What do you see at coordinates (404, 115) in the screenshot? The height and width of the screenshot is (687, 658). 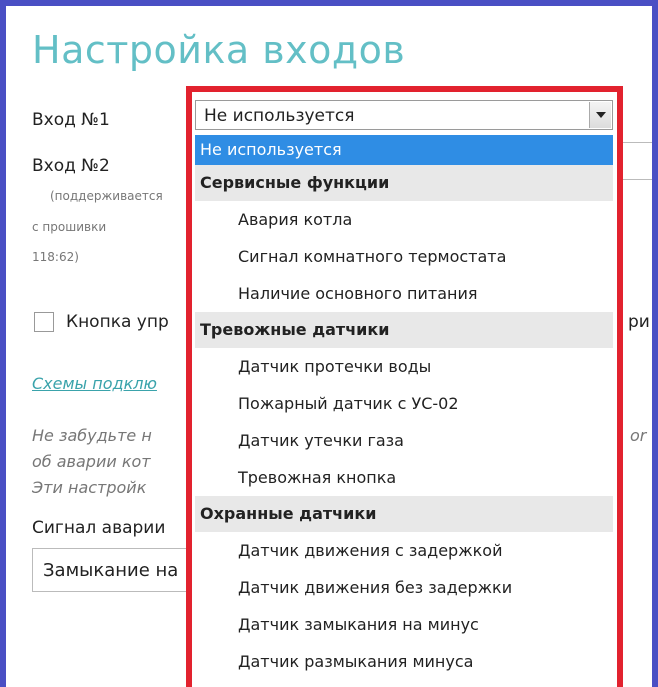 I see `input1-select: Не используется` at bounding box center [404, 115].